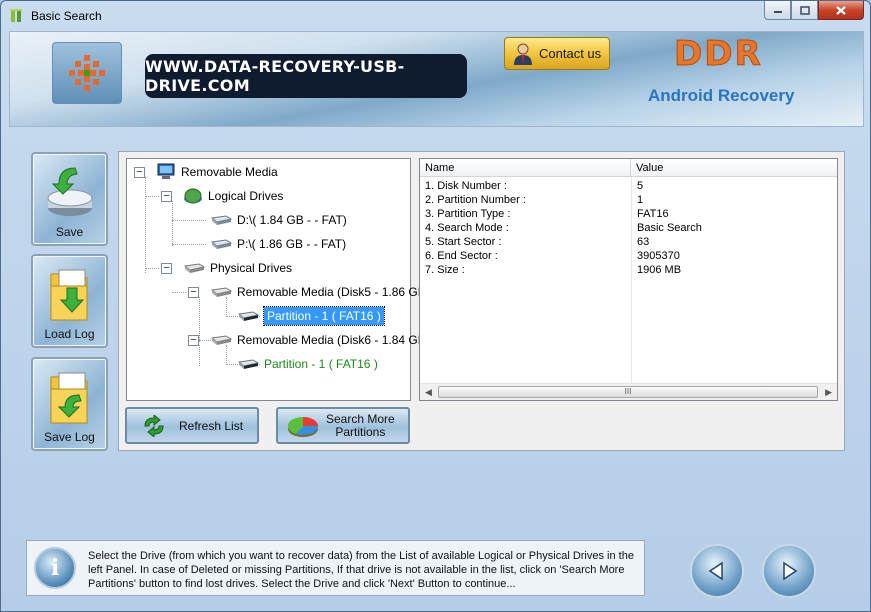 The image size is (871, 612). I want to click on property-name: 7. Size :, so click(445, 270).